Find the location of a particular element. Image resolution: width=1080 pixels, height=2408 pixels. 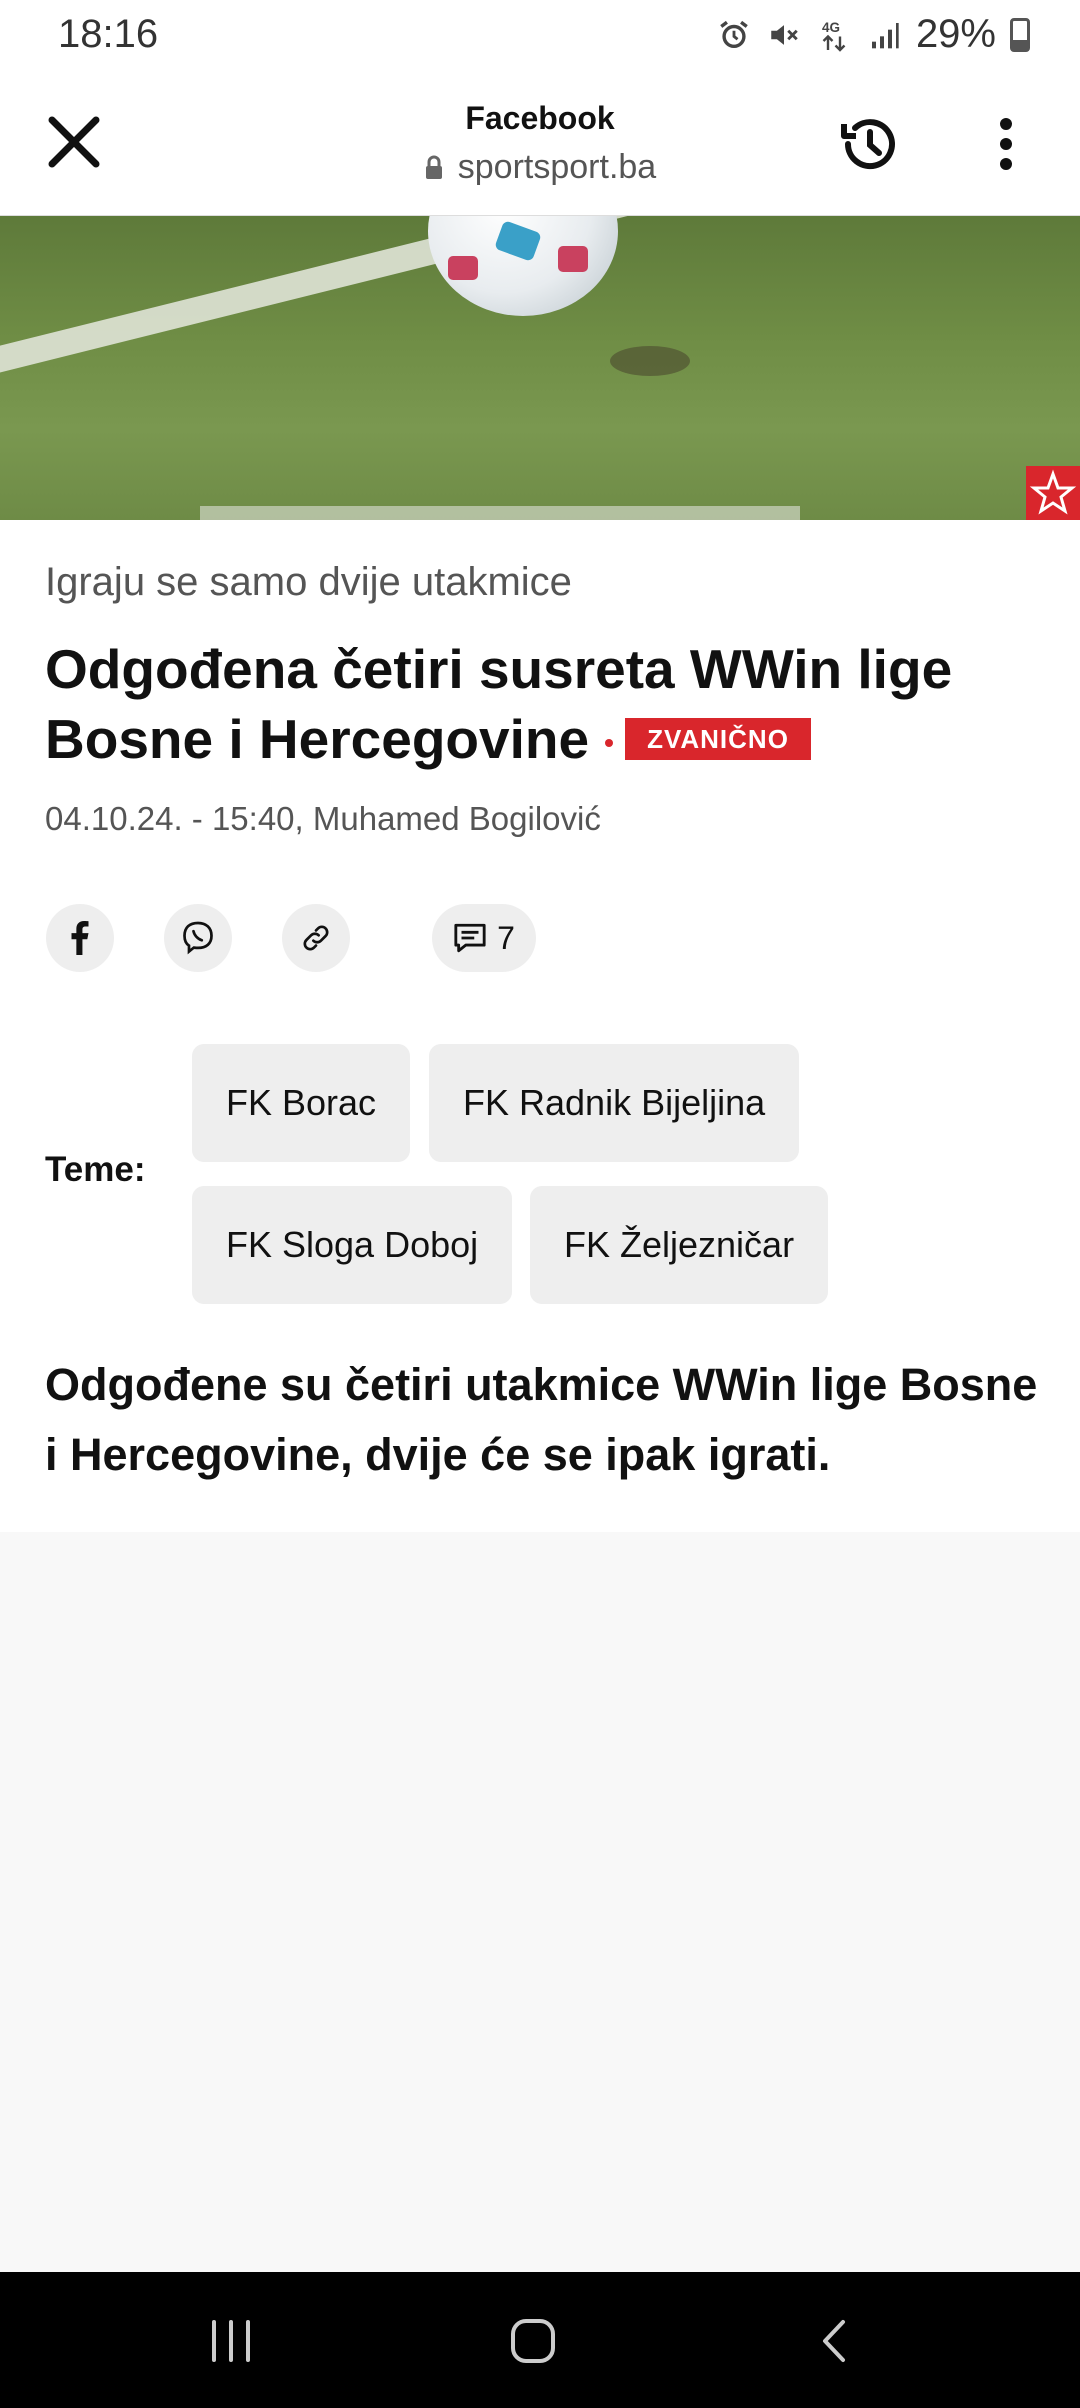

history-button is located at coordinates (870, 144).